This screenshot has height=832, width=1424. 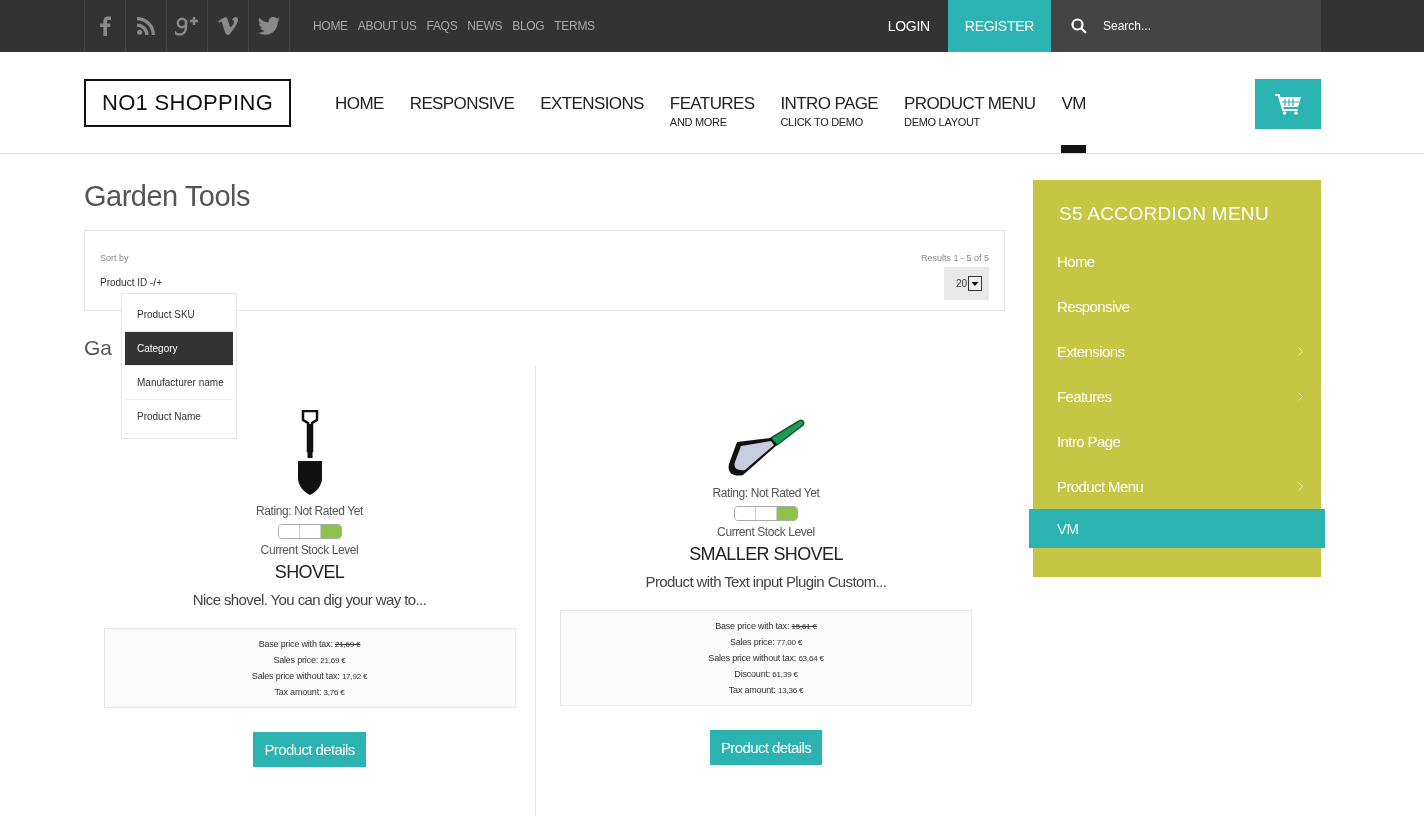 What do you see at coordinates (309, 660) in the screenshot?
I see `price-line: Sales price: 21,69 €` at bounding box center [309, 660].